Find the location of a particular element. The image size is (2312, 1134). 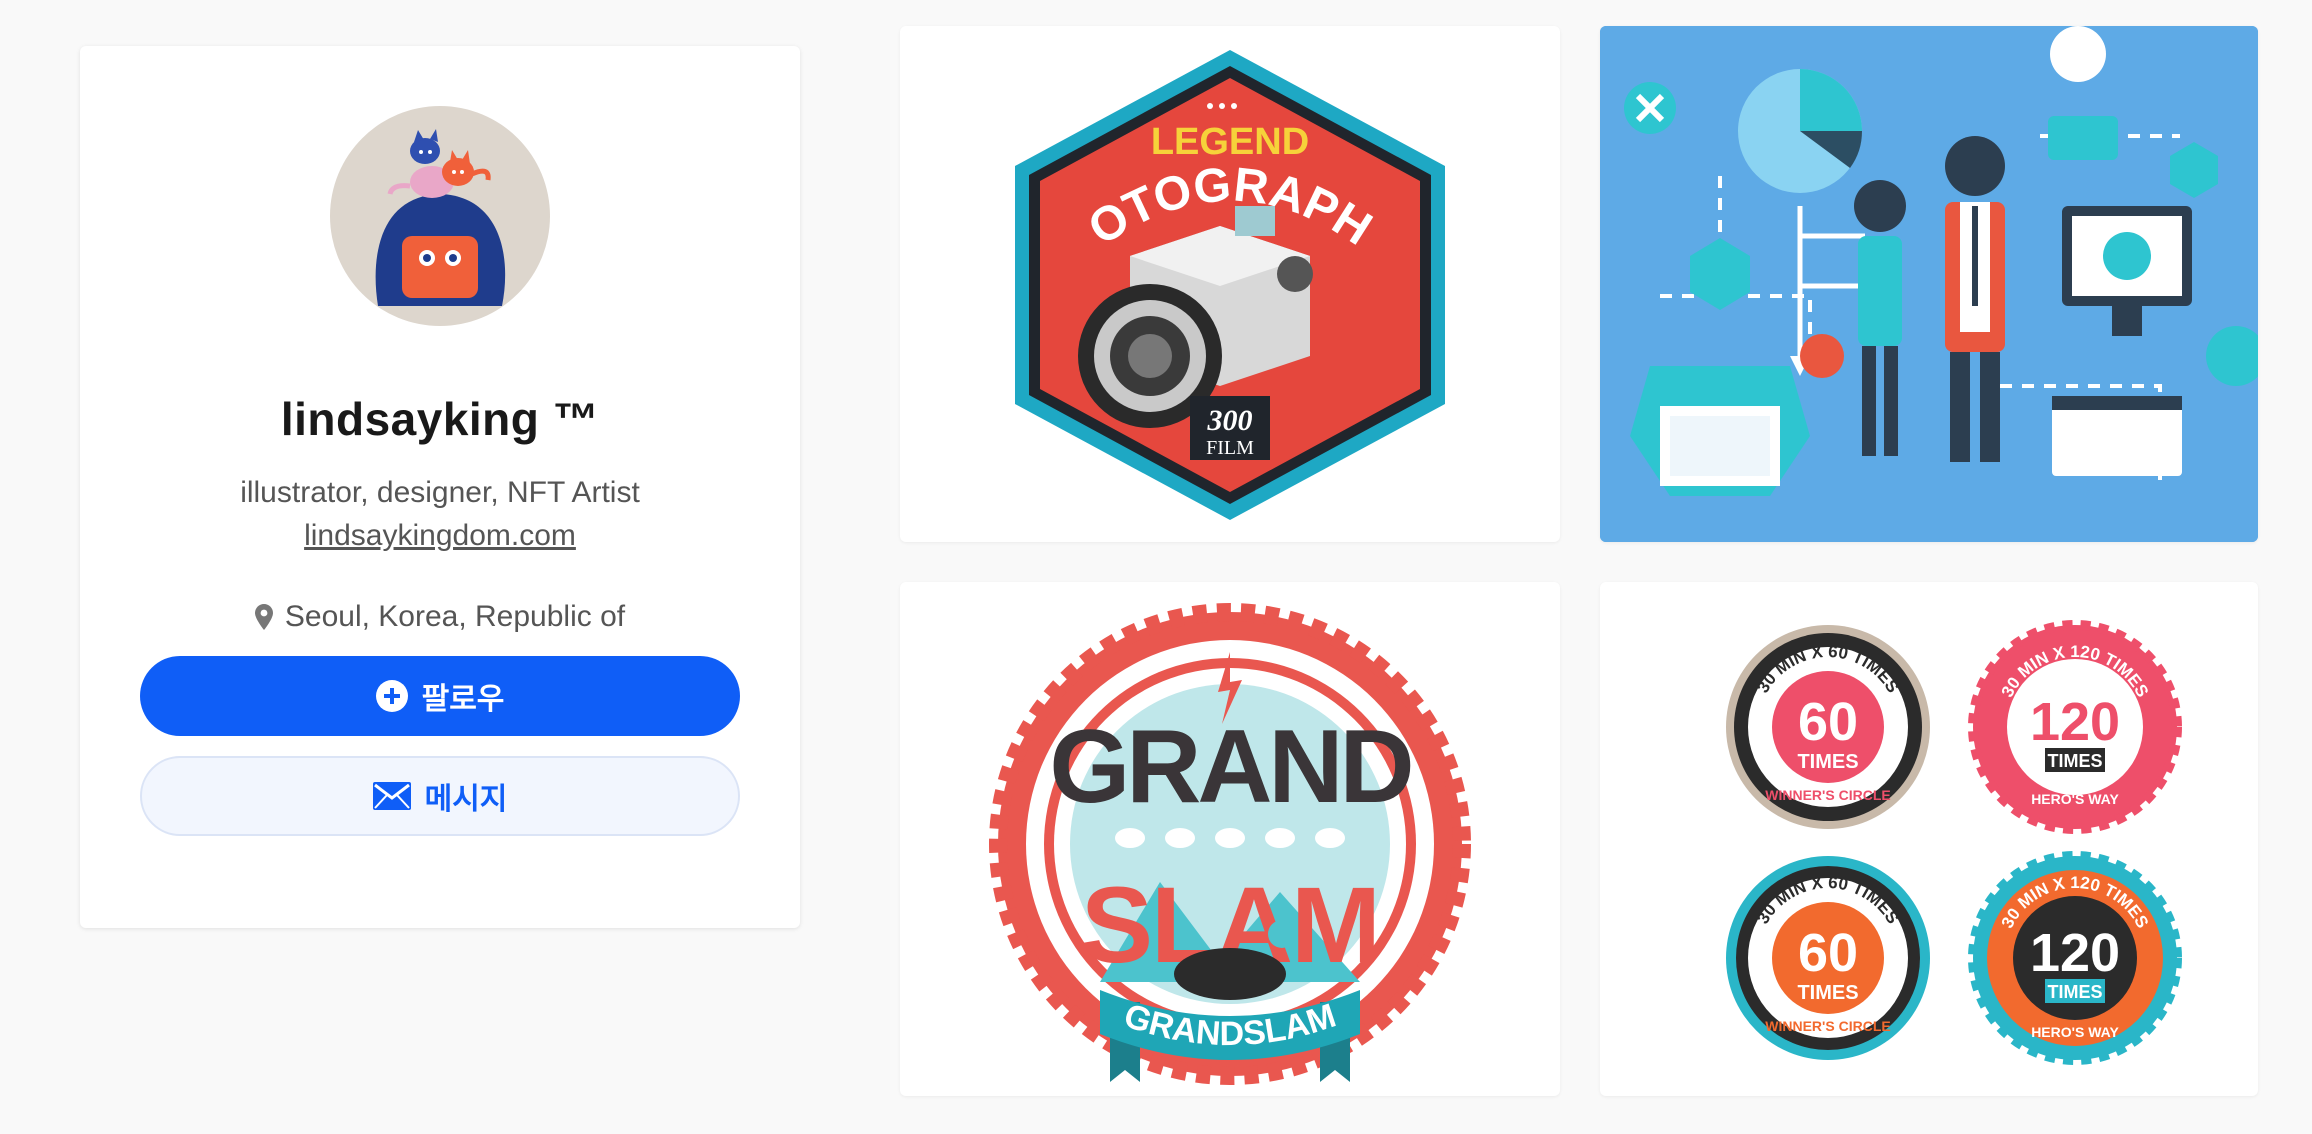

times-badge-120-orange: 30 MIN X 120 TIMES 120 TIMES HERO'S WAY is located at coordinates (2075, 958).